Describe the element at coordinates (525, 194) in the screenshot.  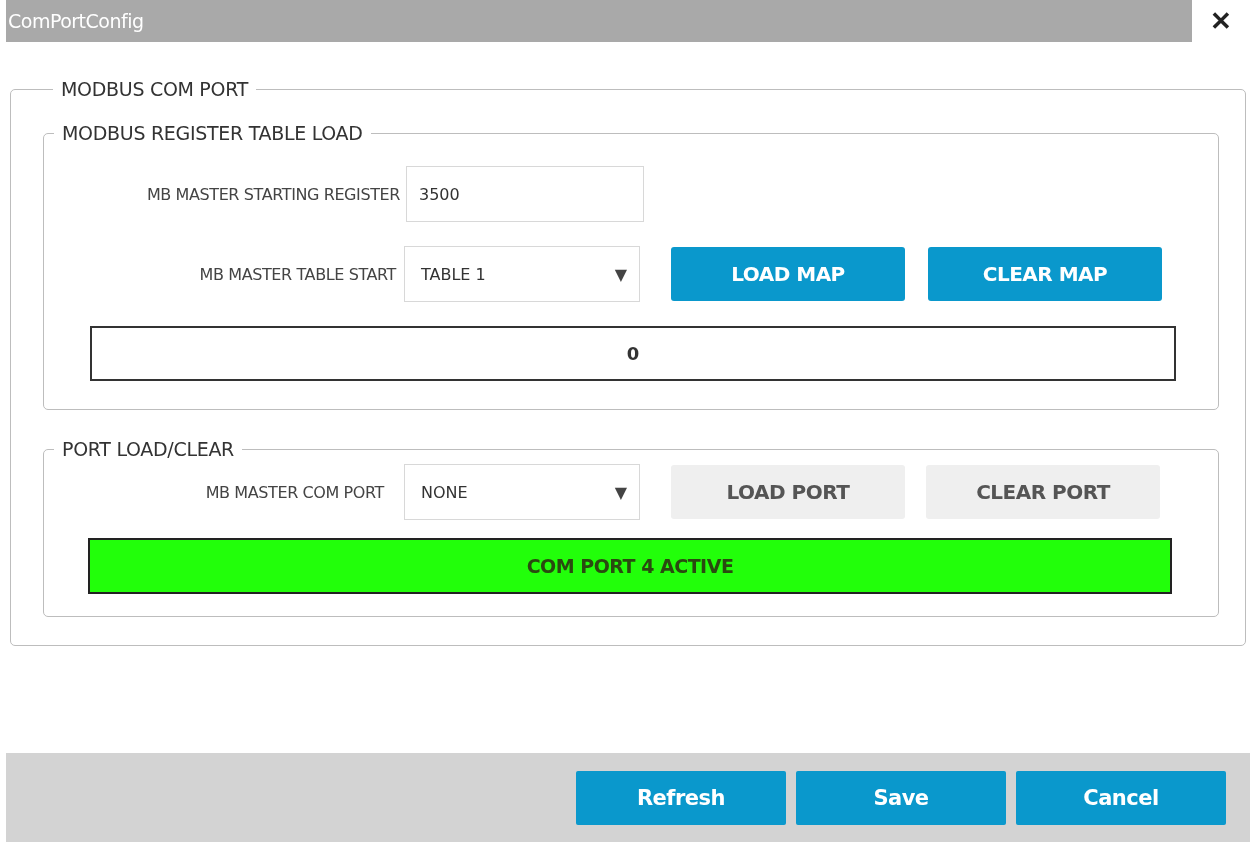
I see `input-field: 3500` at that location.